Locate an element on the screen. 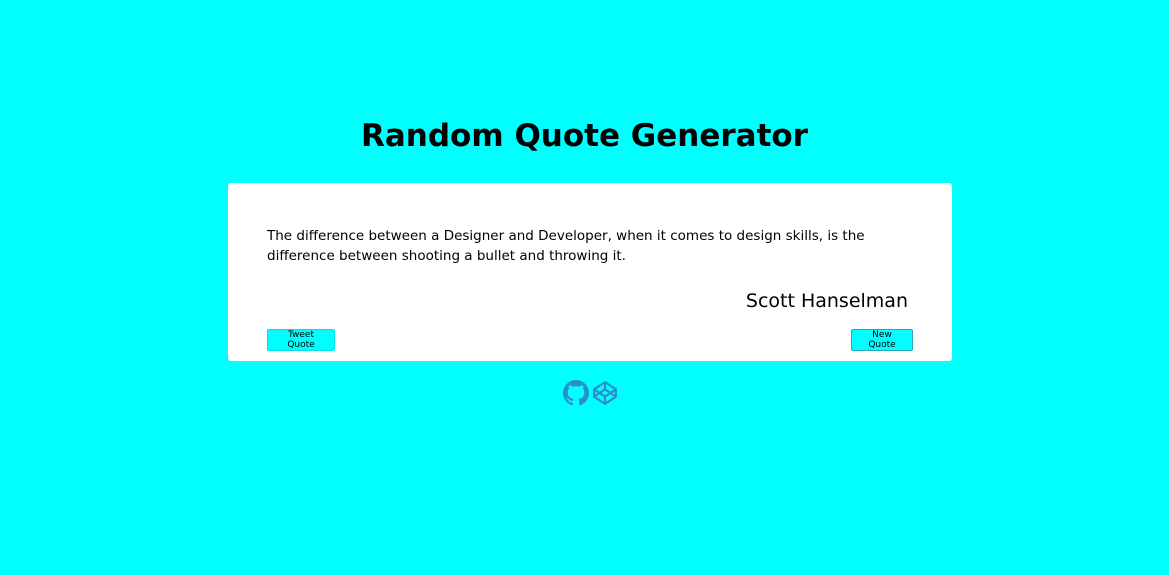  new-quote-button: New Quote is located at coordinates (882, 340).